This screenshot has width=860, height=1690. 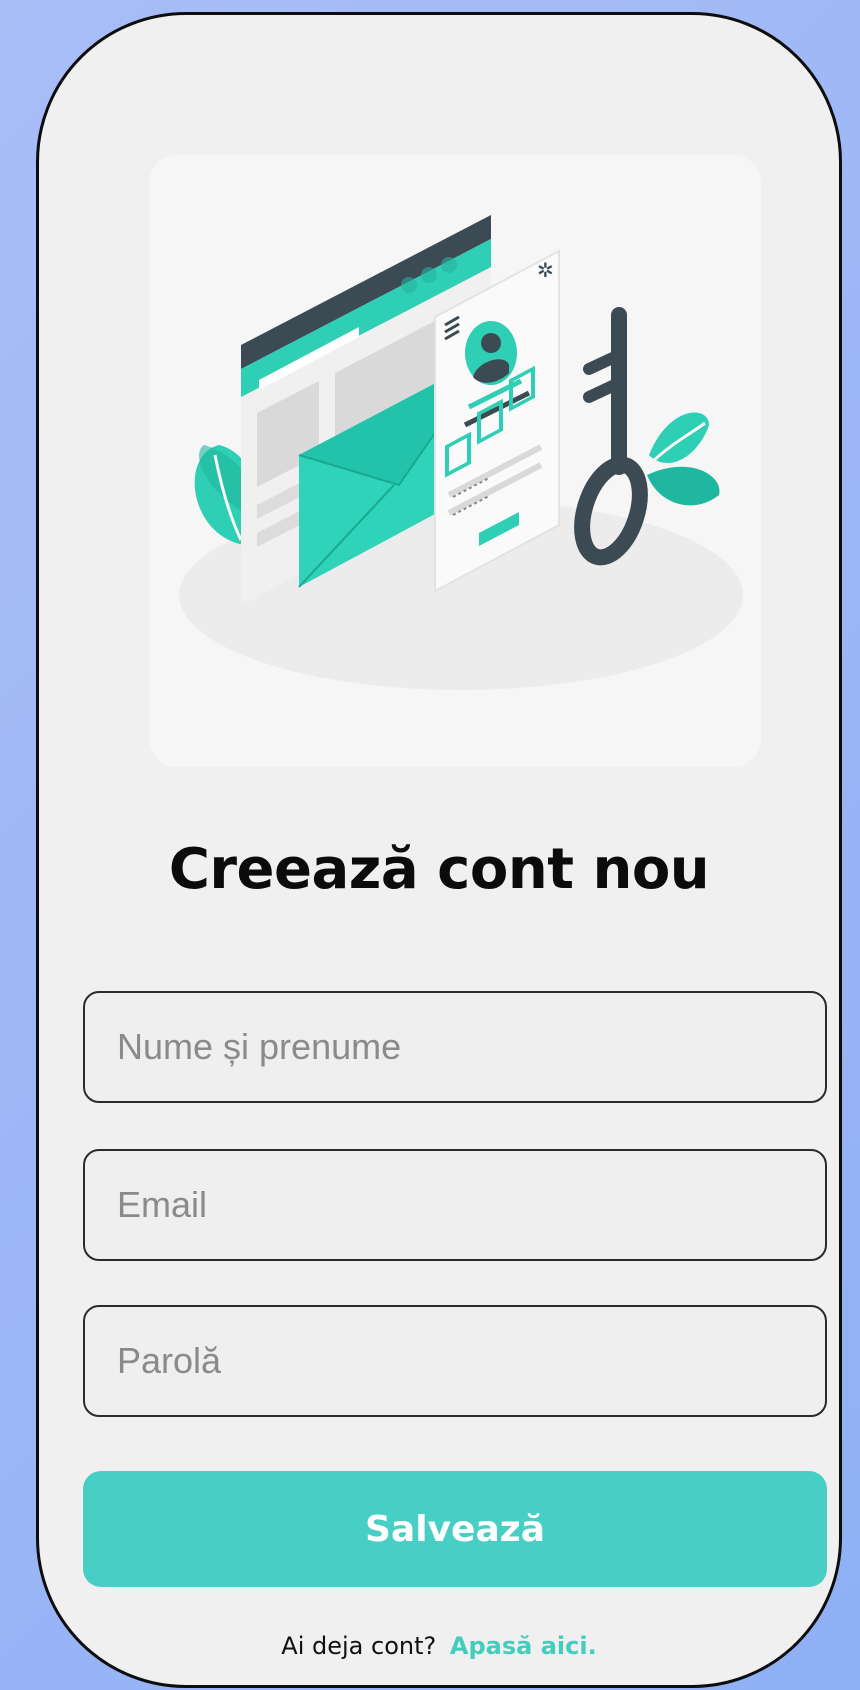 What do you see at coordinates (359, 1646) in the screenshot?
I see `login-prompt-text: Ai deja cont?` at bounding box center [359, 1646].